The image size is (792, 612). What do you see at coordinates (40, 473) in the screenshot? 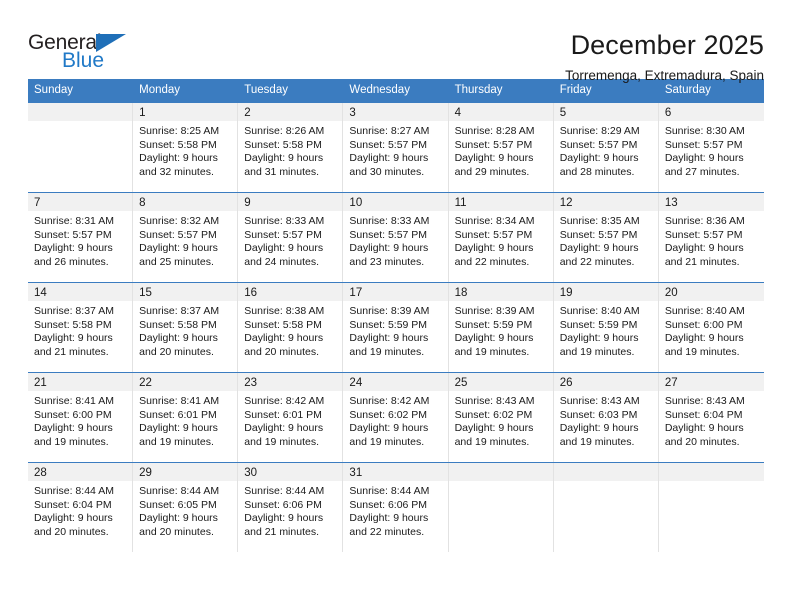
I see `day-number: 28` at bounding box center [40, 473].